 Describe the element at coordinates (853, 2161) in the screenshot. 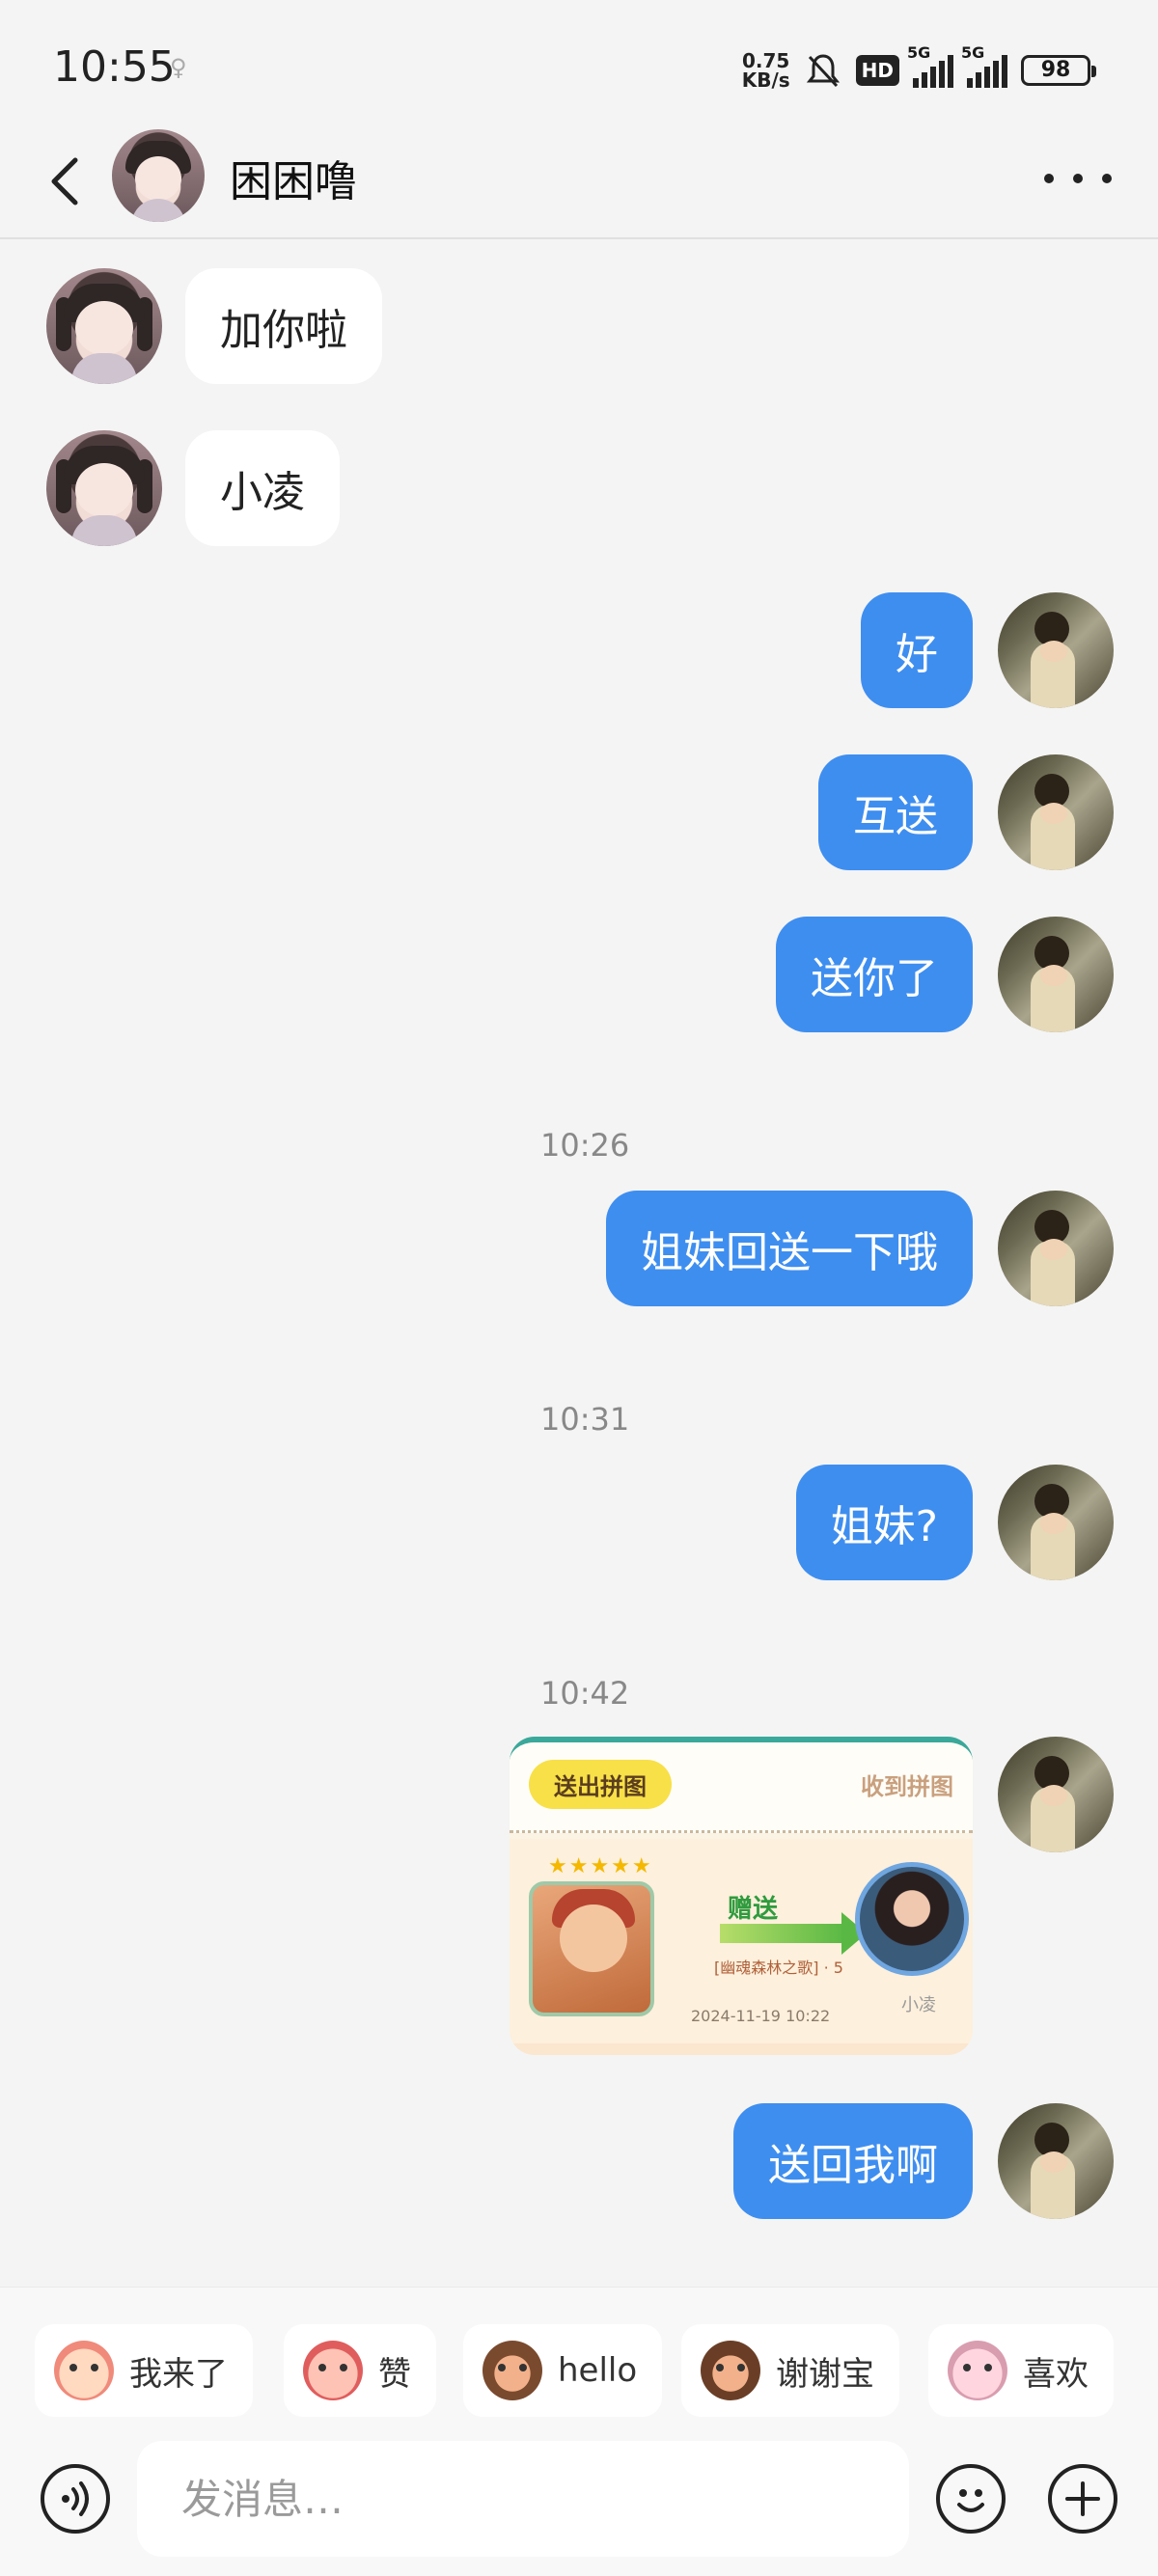

I see `message-bubble-outgoing: 送回我啊` at that location.